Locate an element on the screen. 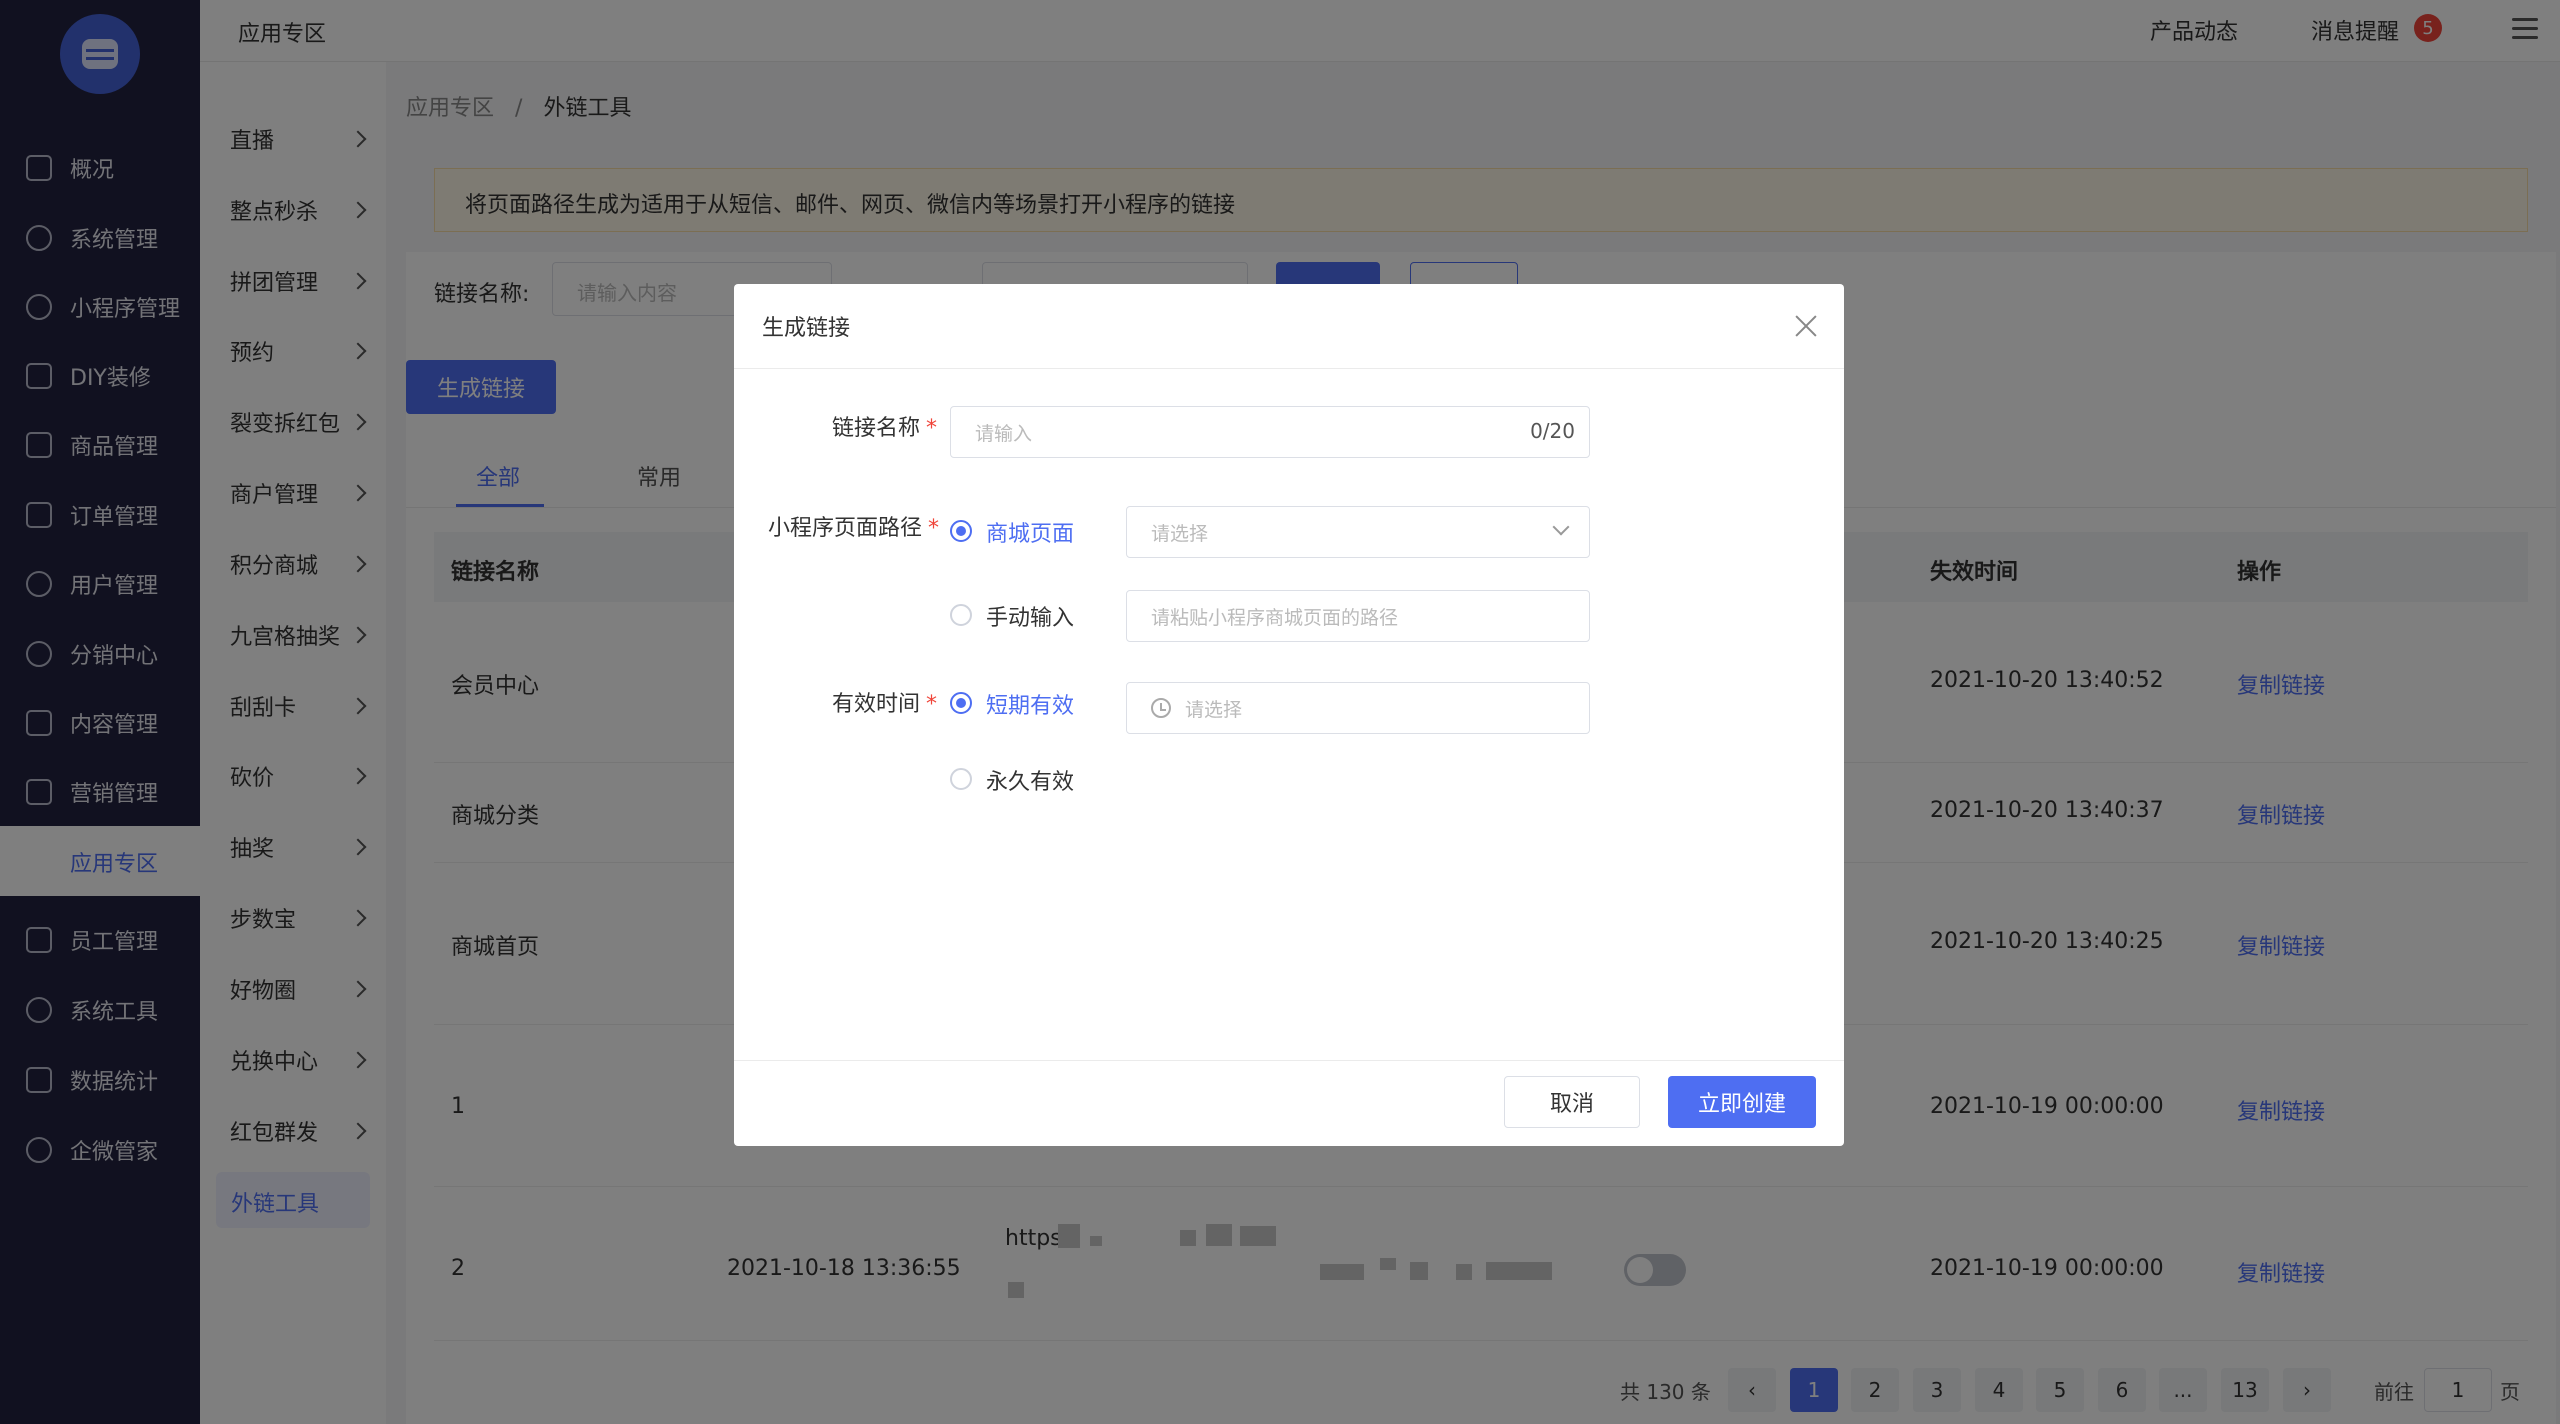  link-name-input: 请输入 0/20 is located at coordinates (1270, 432).